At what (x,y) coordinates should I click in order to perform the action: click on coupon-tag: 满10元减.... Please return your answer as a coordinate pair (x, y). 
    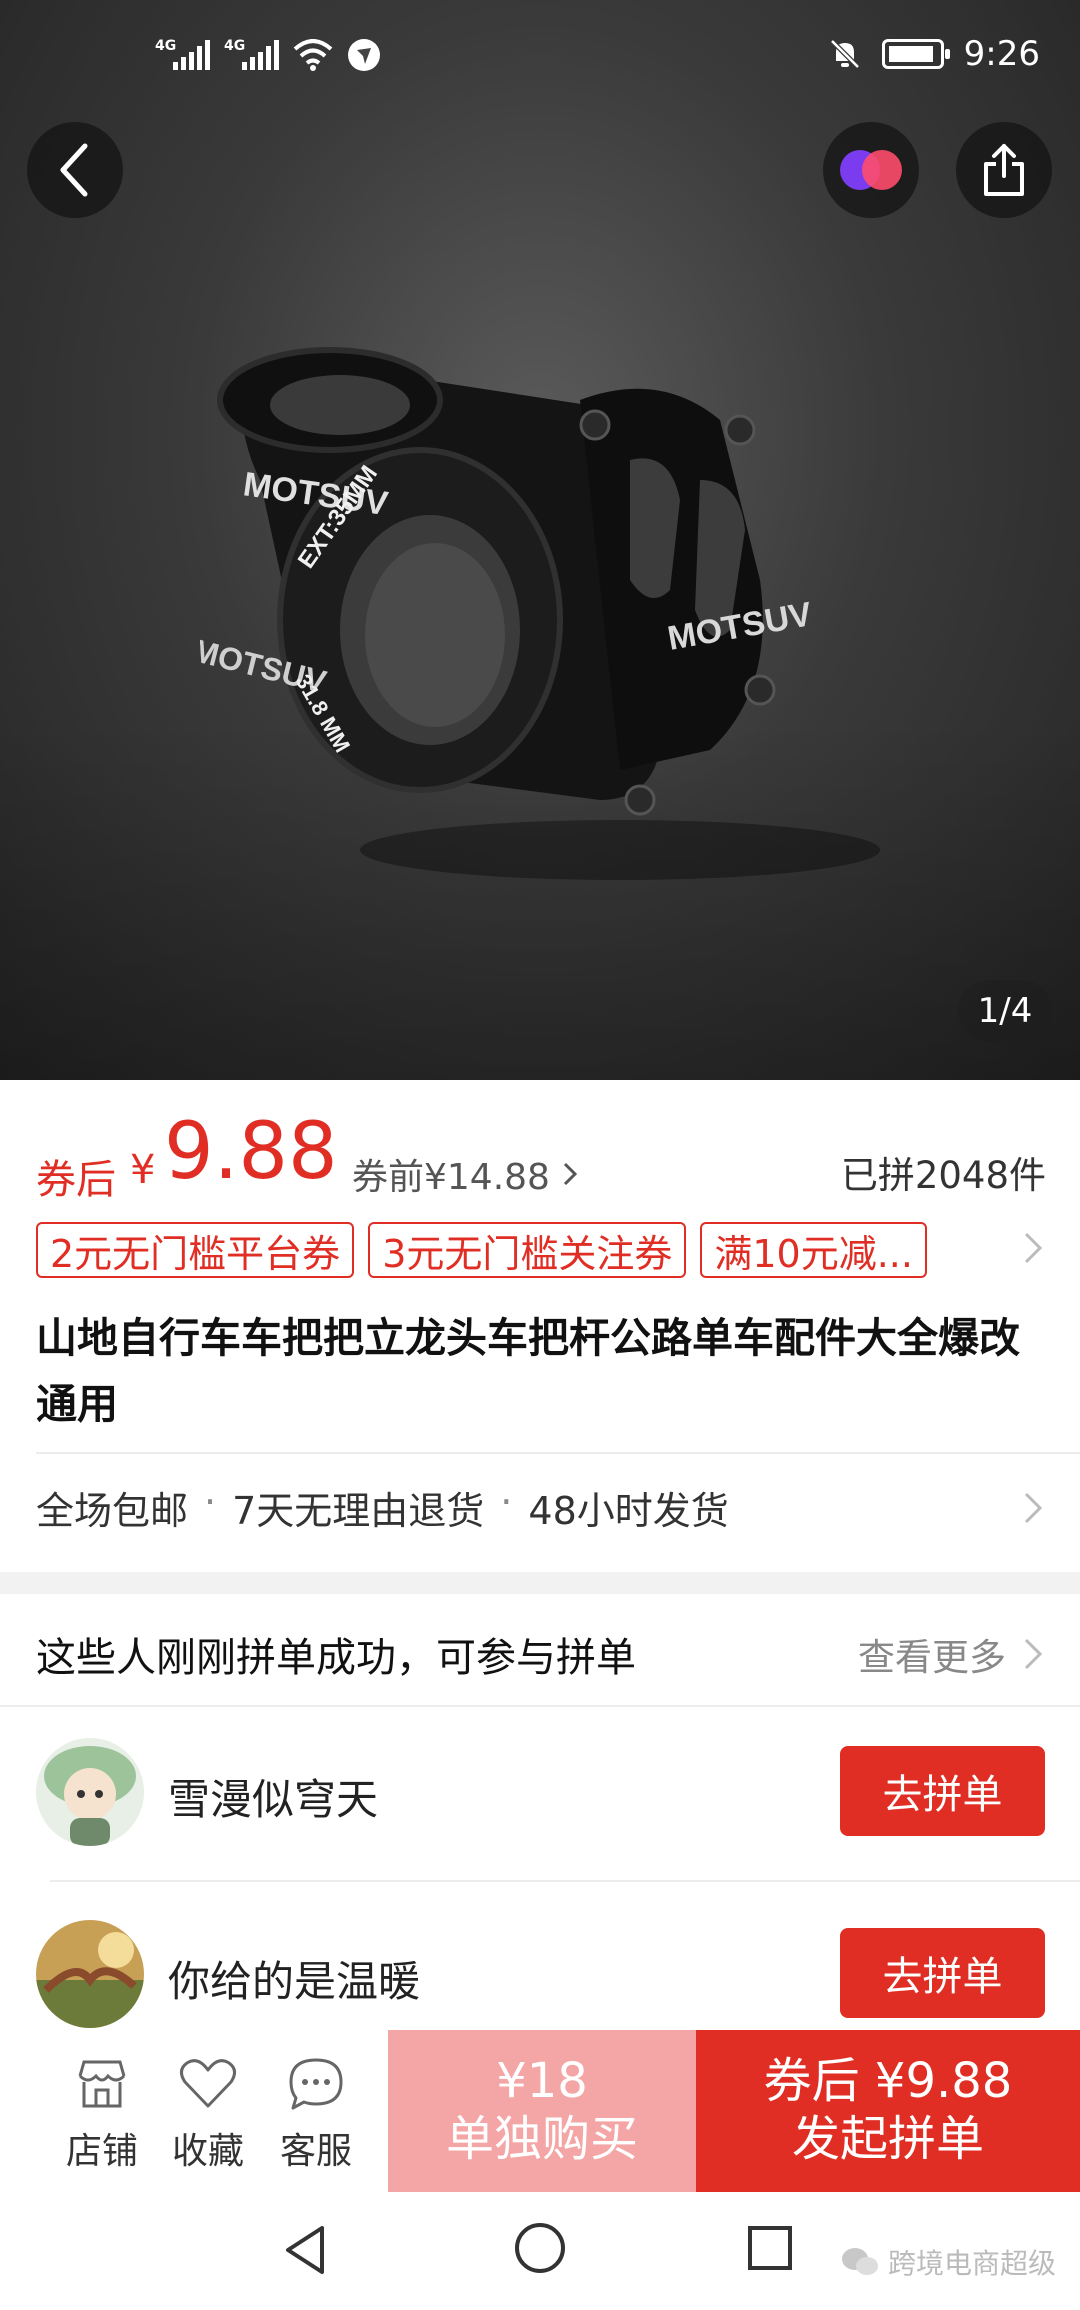
    Looking at the image, I should click on (813, 1250).